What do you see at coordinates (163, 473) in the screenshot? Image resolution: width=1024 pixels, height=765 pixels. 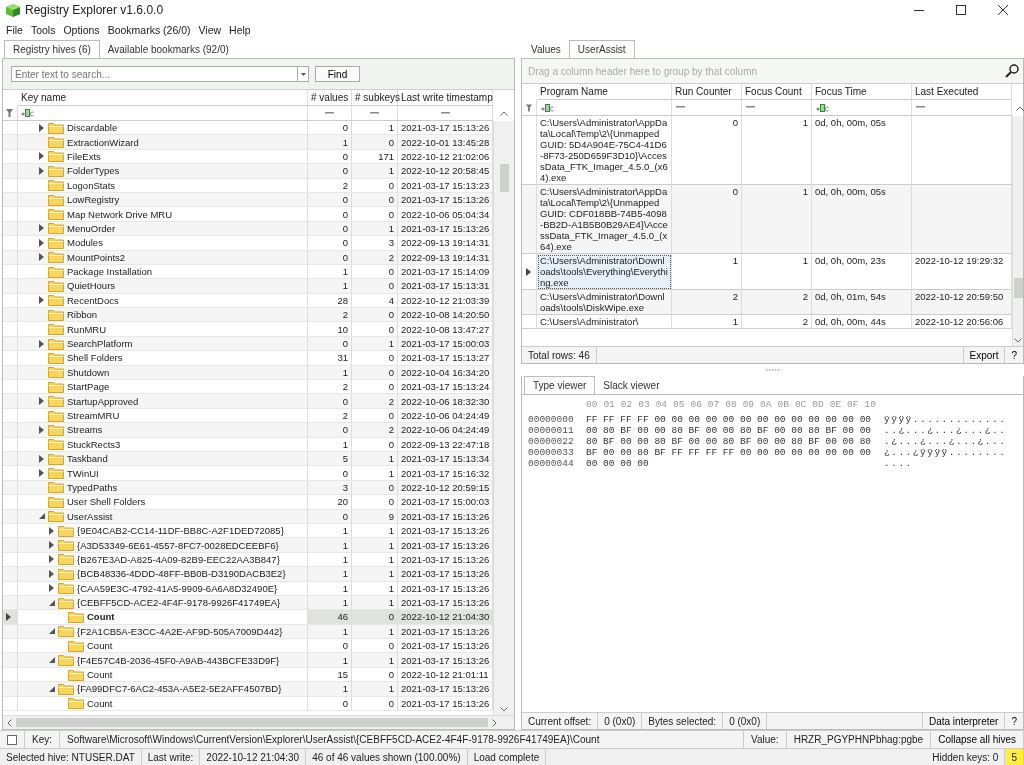 I see `tree-cell: TWinUI` at bounding box center [163, 473].